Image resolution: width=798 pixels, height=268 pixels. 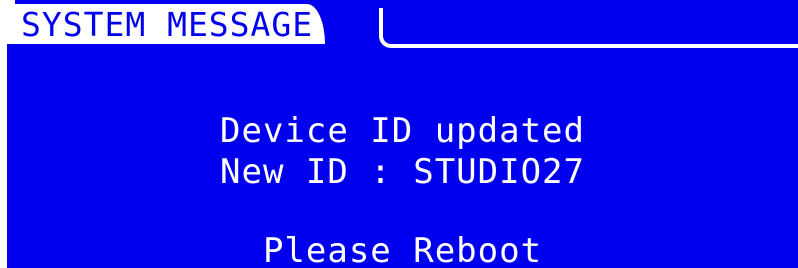 What do you see at coordinates (402, 131) in the screenshot?
I see `message-line-device-id-updated: Device ID updated` at bounding box center [402, 131].